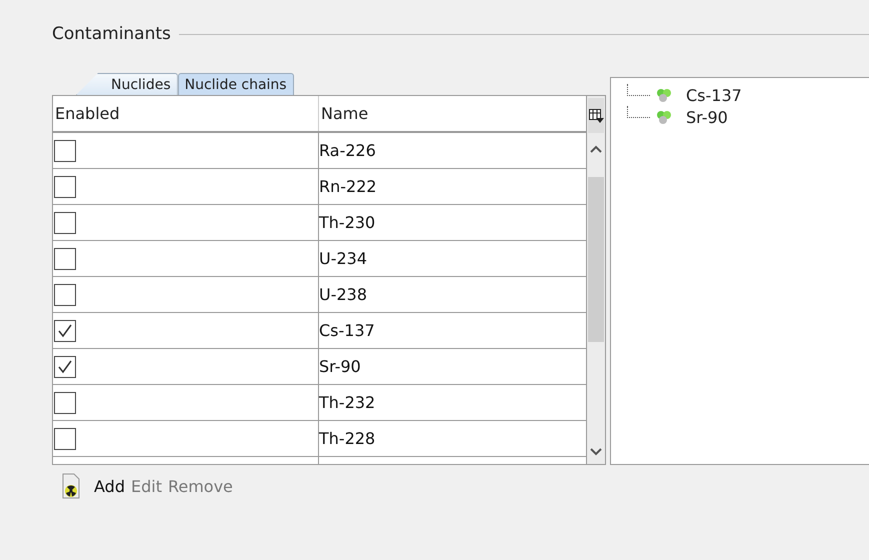  Describe the element at coordinates (127, 84) in the screenshot. I see `tab: Nuclides` at that location.